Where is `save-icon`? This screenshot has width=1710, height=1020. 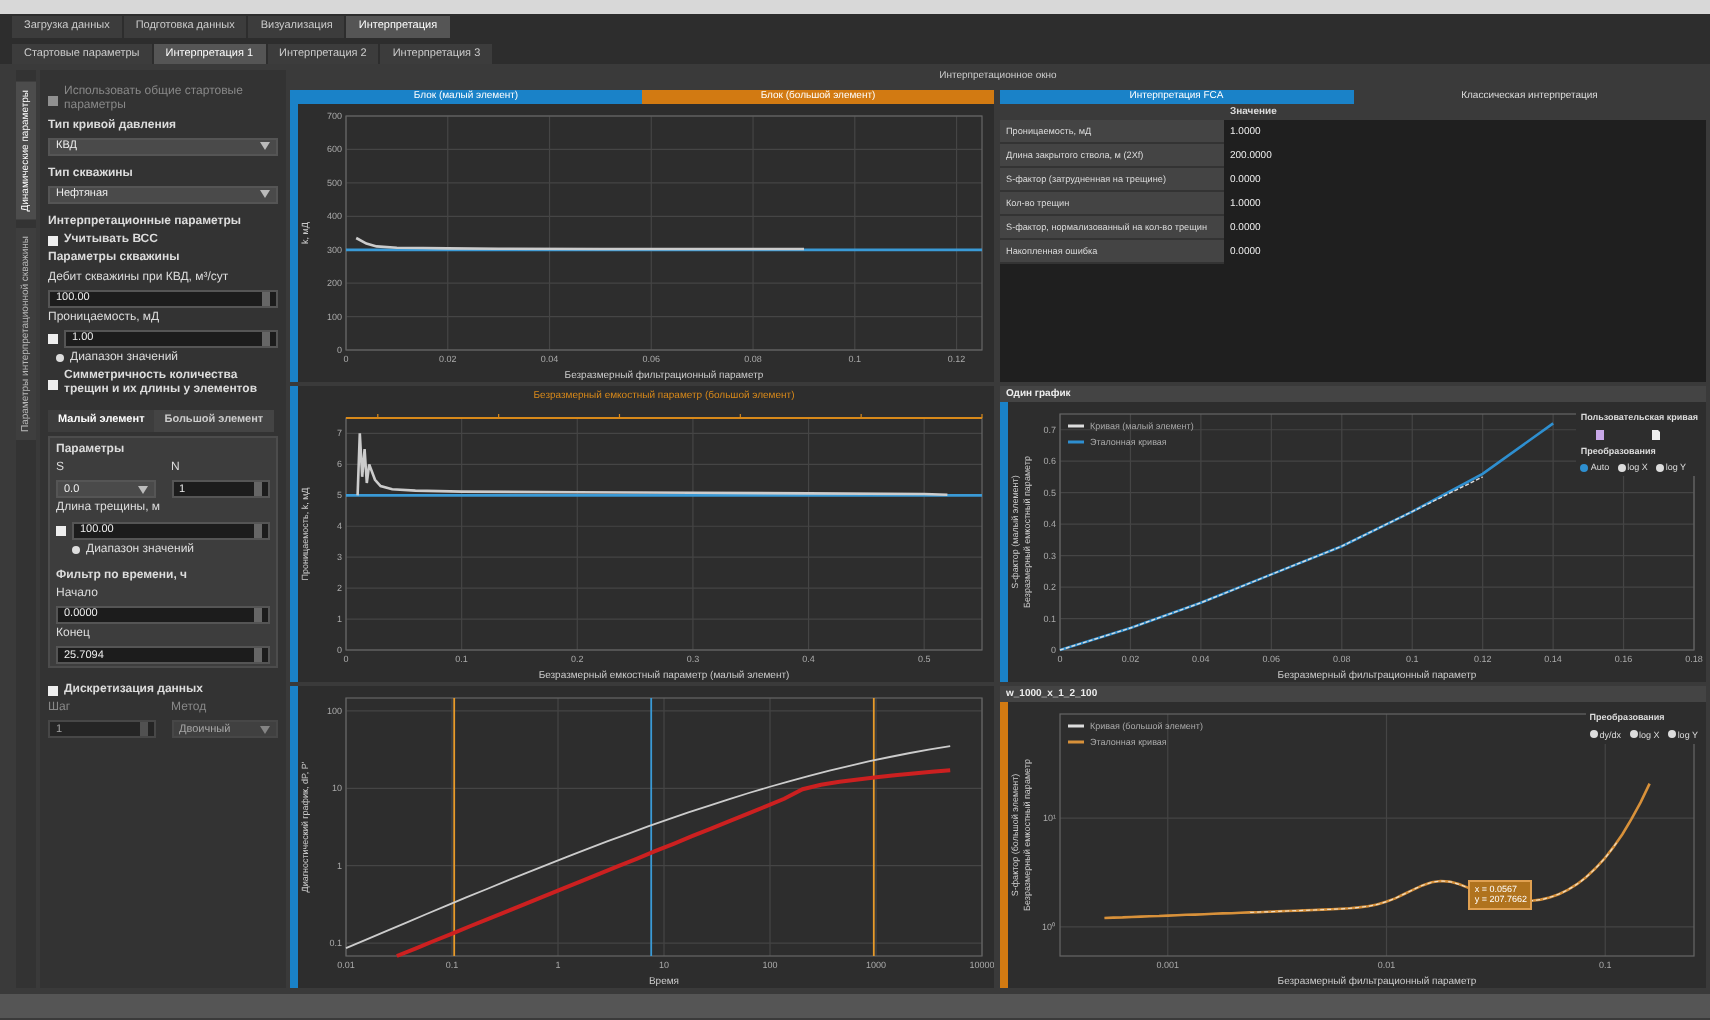 save-icon is located at coordinates (1600, 434).